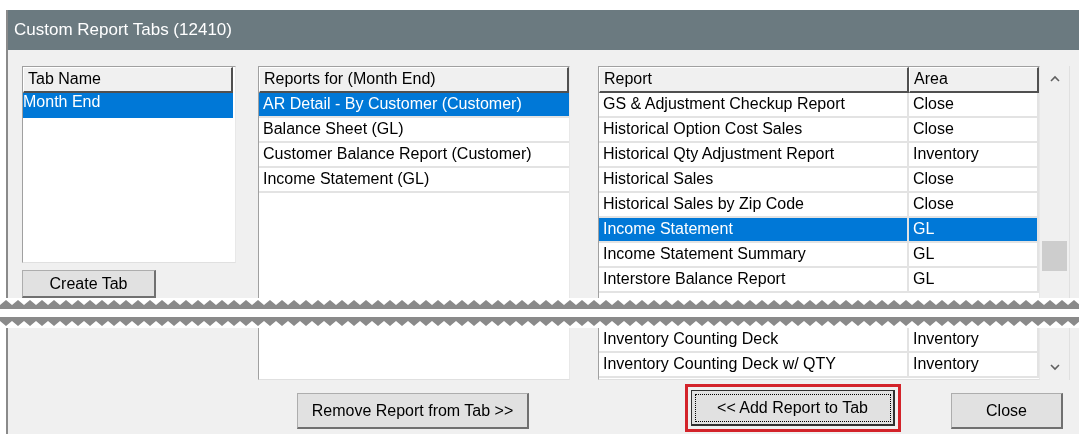 This screenshot has width=1079, height=434. Describe the element at coordinates (793, 408) in the screenshot. I see `action-button: << Add Report to Tab` at that location.